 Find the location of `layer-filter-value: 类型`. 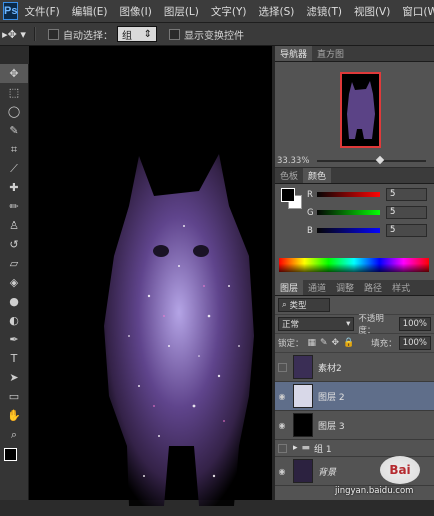

layer-filter-value: 类型 is located at coordinates (298, 306).